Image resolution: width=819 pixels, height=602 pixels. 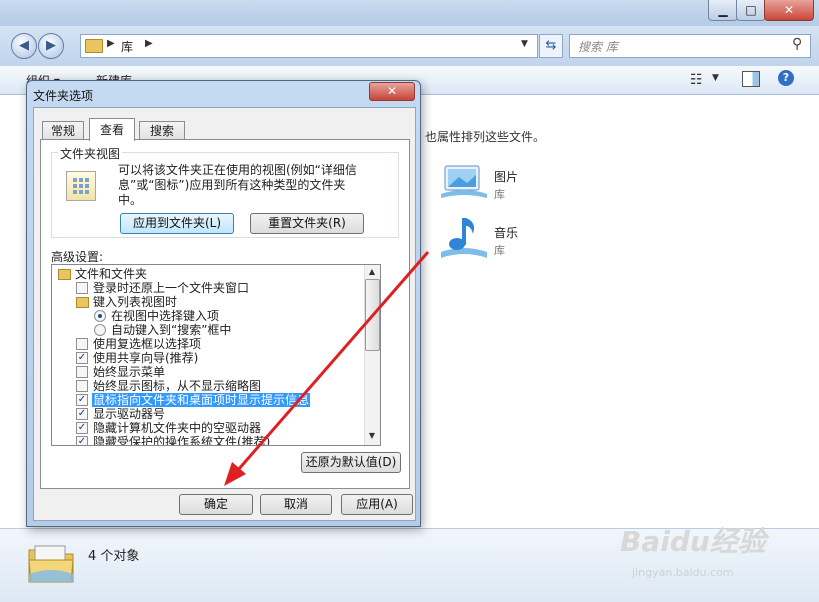 What do you see at coordinates (201, 400) in the screenshot?
I see `setting-label: 鼠标指向文件夹和桌面项时显示提示信息` at bounding box center [201, 400].